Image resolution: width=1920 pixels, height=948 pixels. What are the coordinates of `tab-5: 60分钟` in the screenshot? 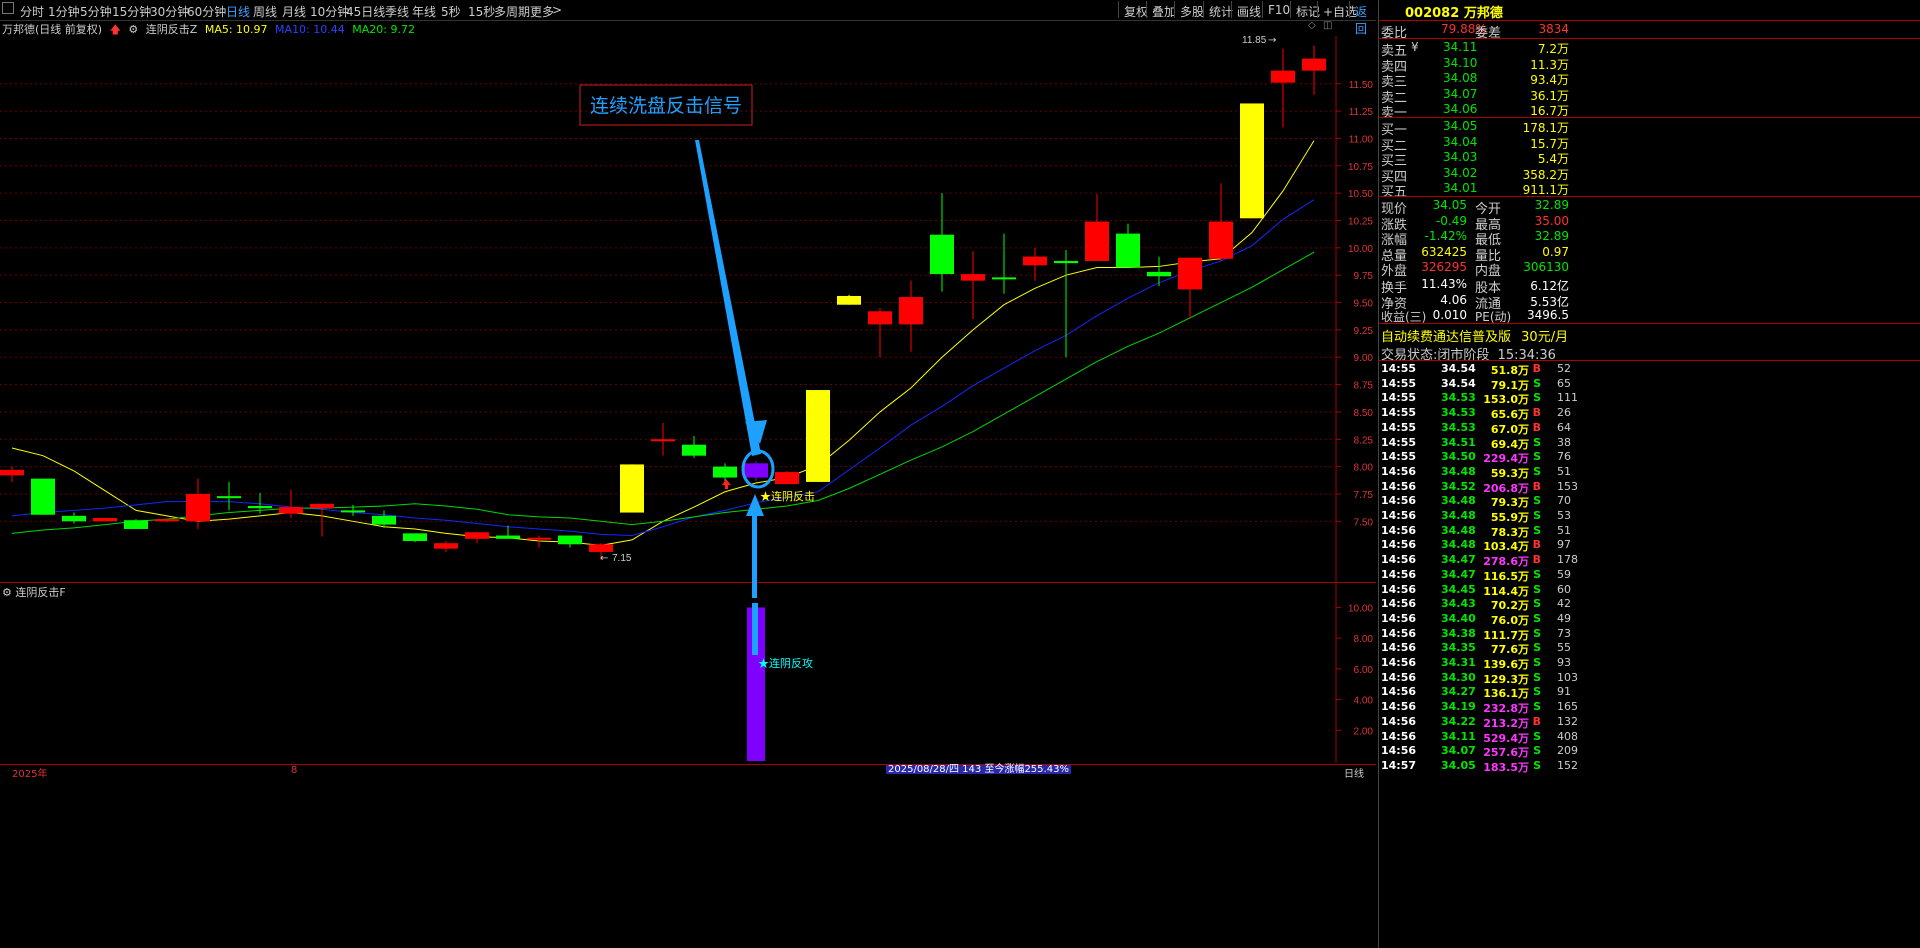 It's located at (206, 11).